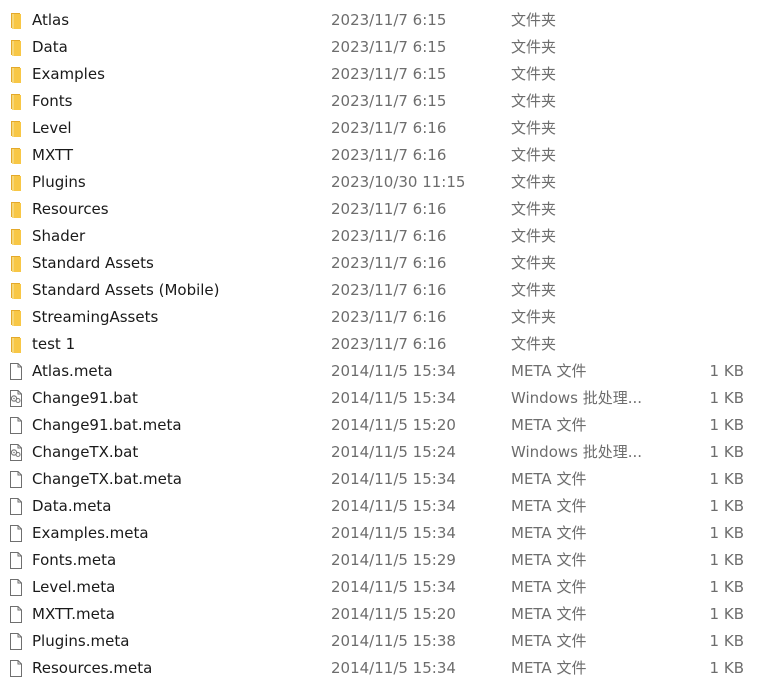 Image resolution: width=759 pixels, height=686 pixels. I want to click on file-row: Atlas.meta 2014/11/5 15:34 META 文件 1 KB, so click(379, 371).